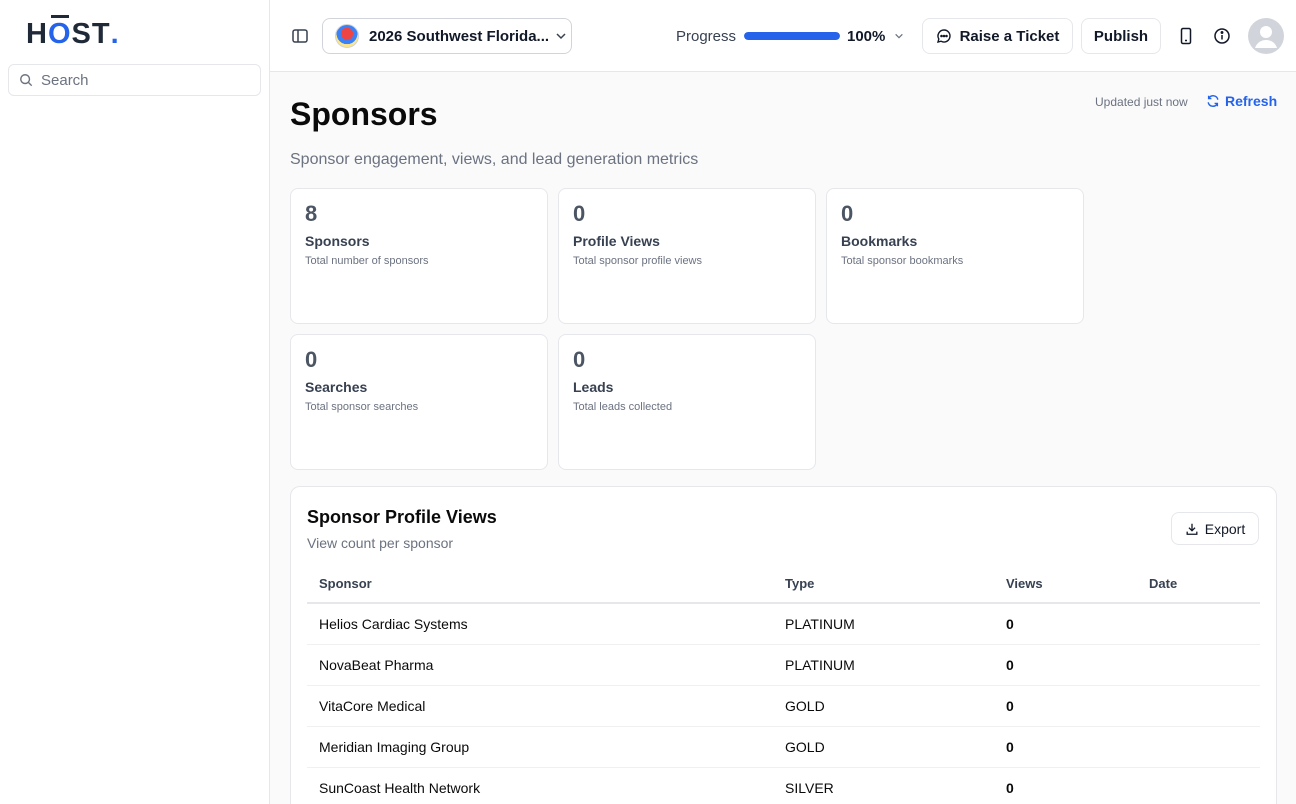  I want to click on user-avatar, so click(1266, 36).